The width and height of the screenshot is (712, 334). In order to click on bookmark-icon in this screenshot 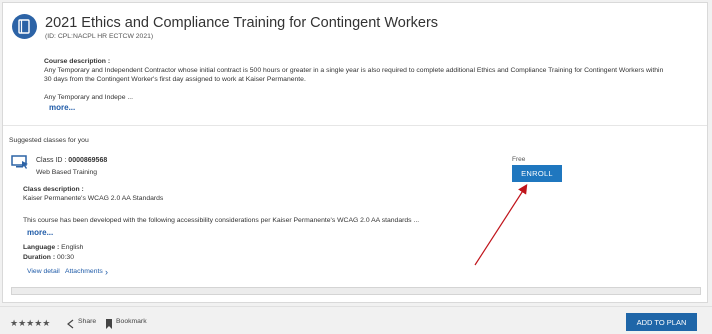, I will do `click(109, 325)`.